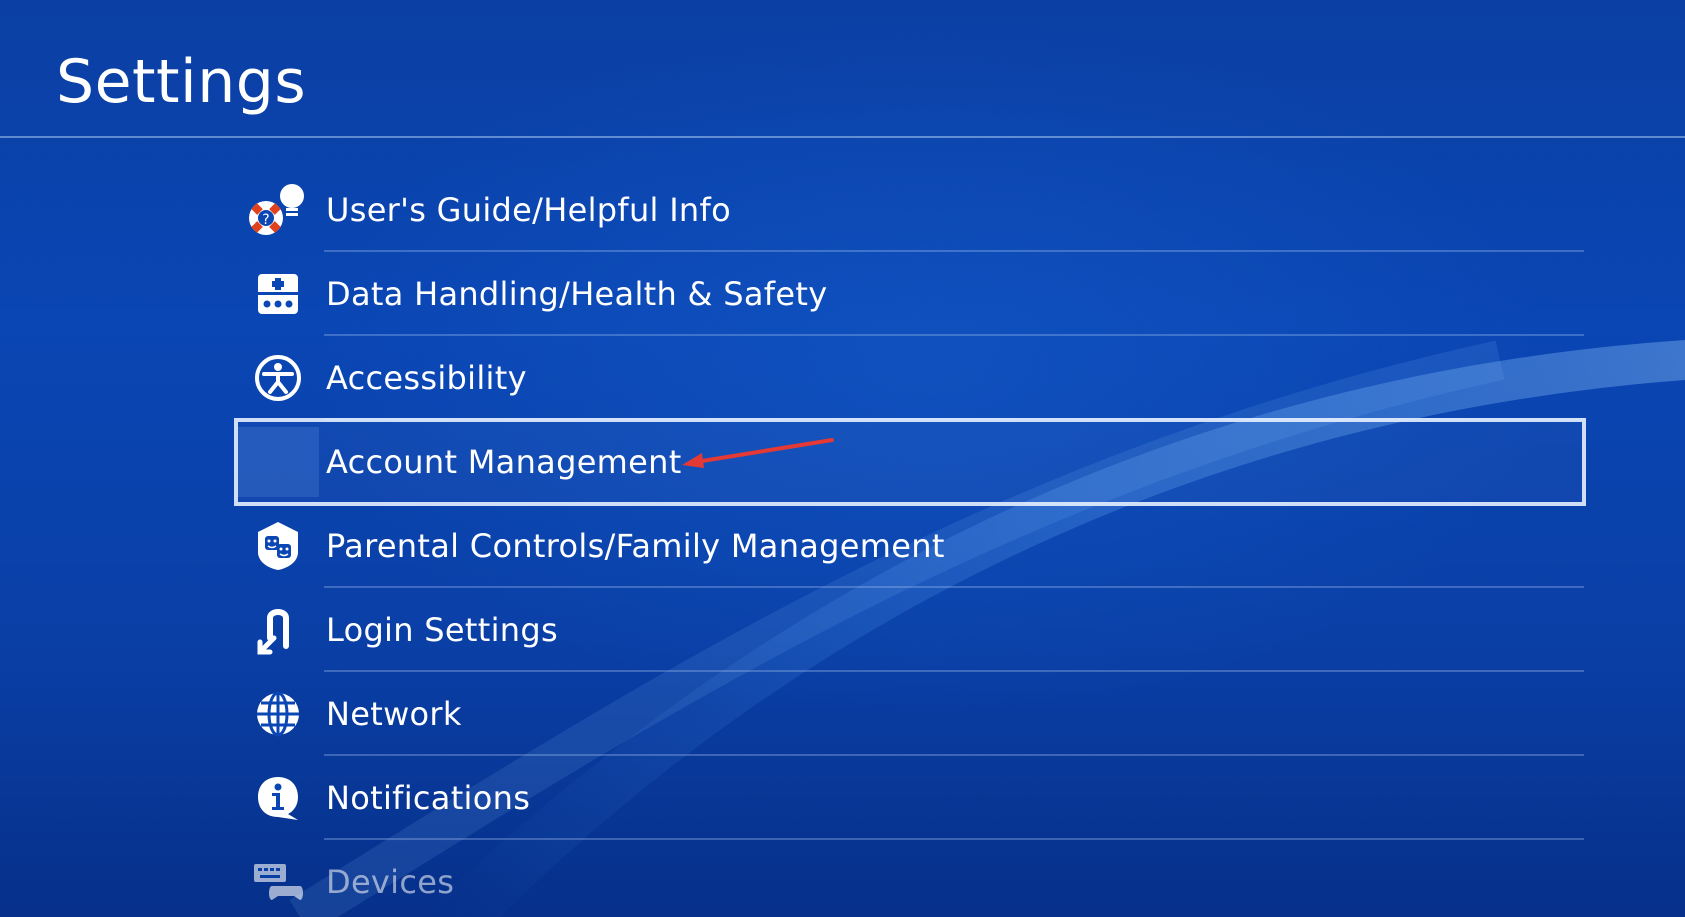 Image resolution: width=1685 pixels, height=917 pixels. Describe the element at coordinates (910, 294) in the screenshot. I see `menu-item-data-handling: Data Handling/Health & Safety` at that location.